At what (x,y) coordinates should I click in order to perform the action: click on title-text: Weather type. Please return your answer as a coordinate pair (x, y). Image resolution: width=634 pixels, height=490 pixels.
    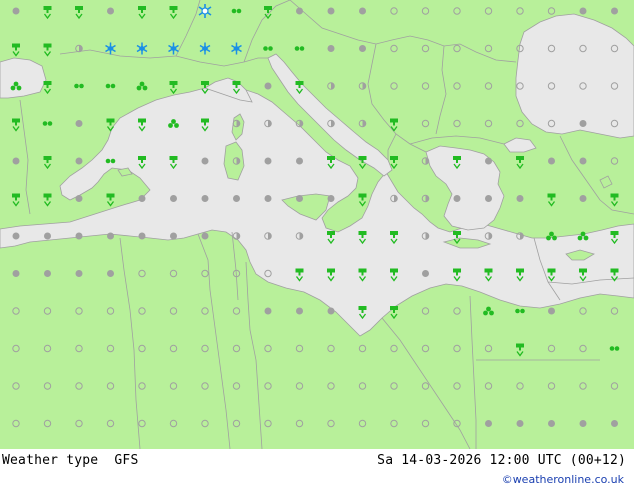
    Looking at the image, I should click on (50, 460).